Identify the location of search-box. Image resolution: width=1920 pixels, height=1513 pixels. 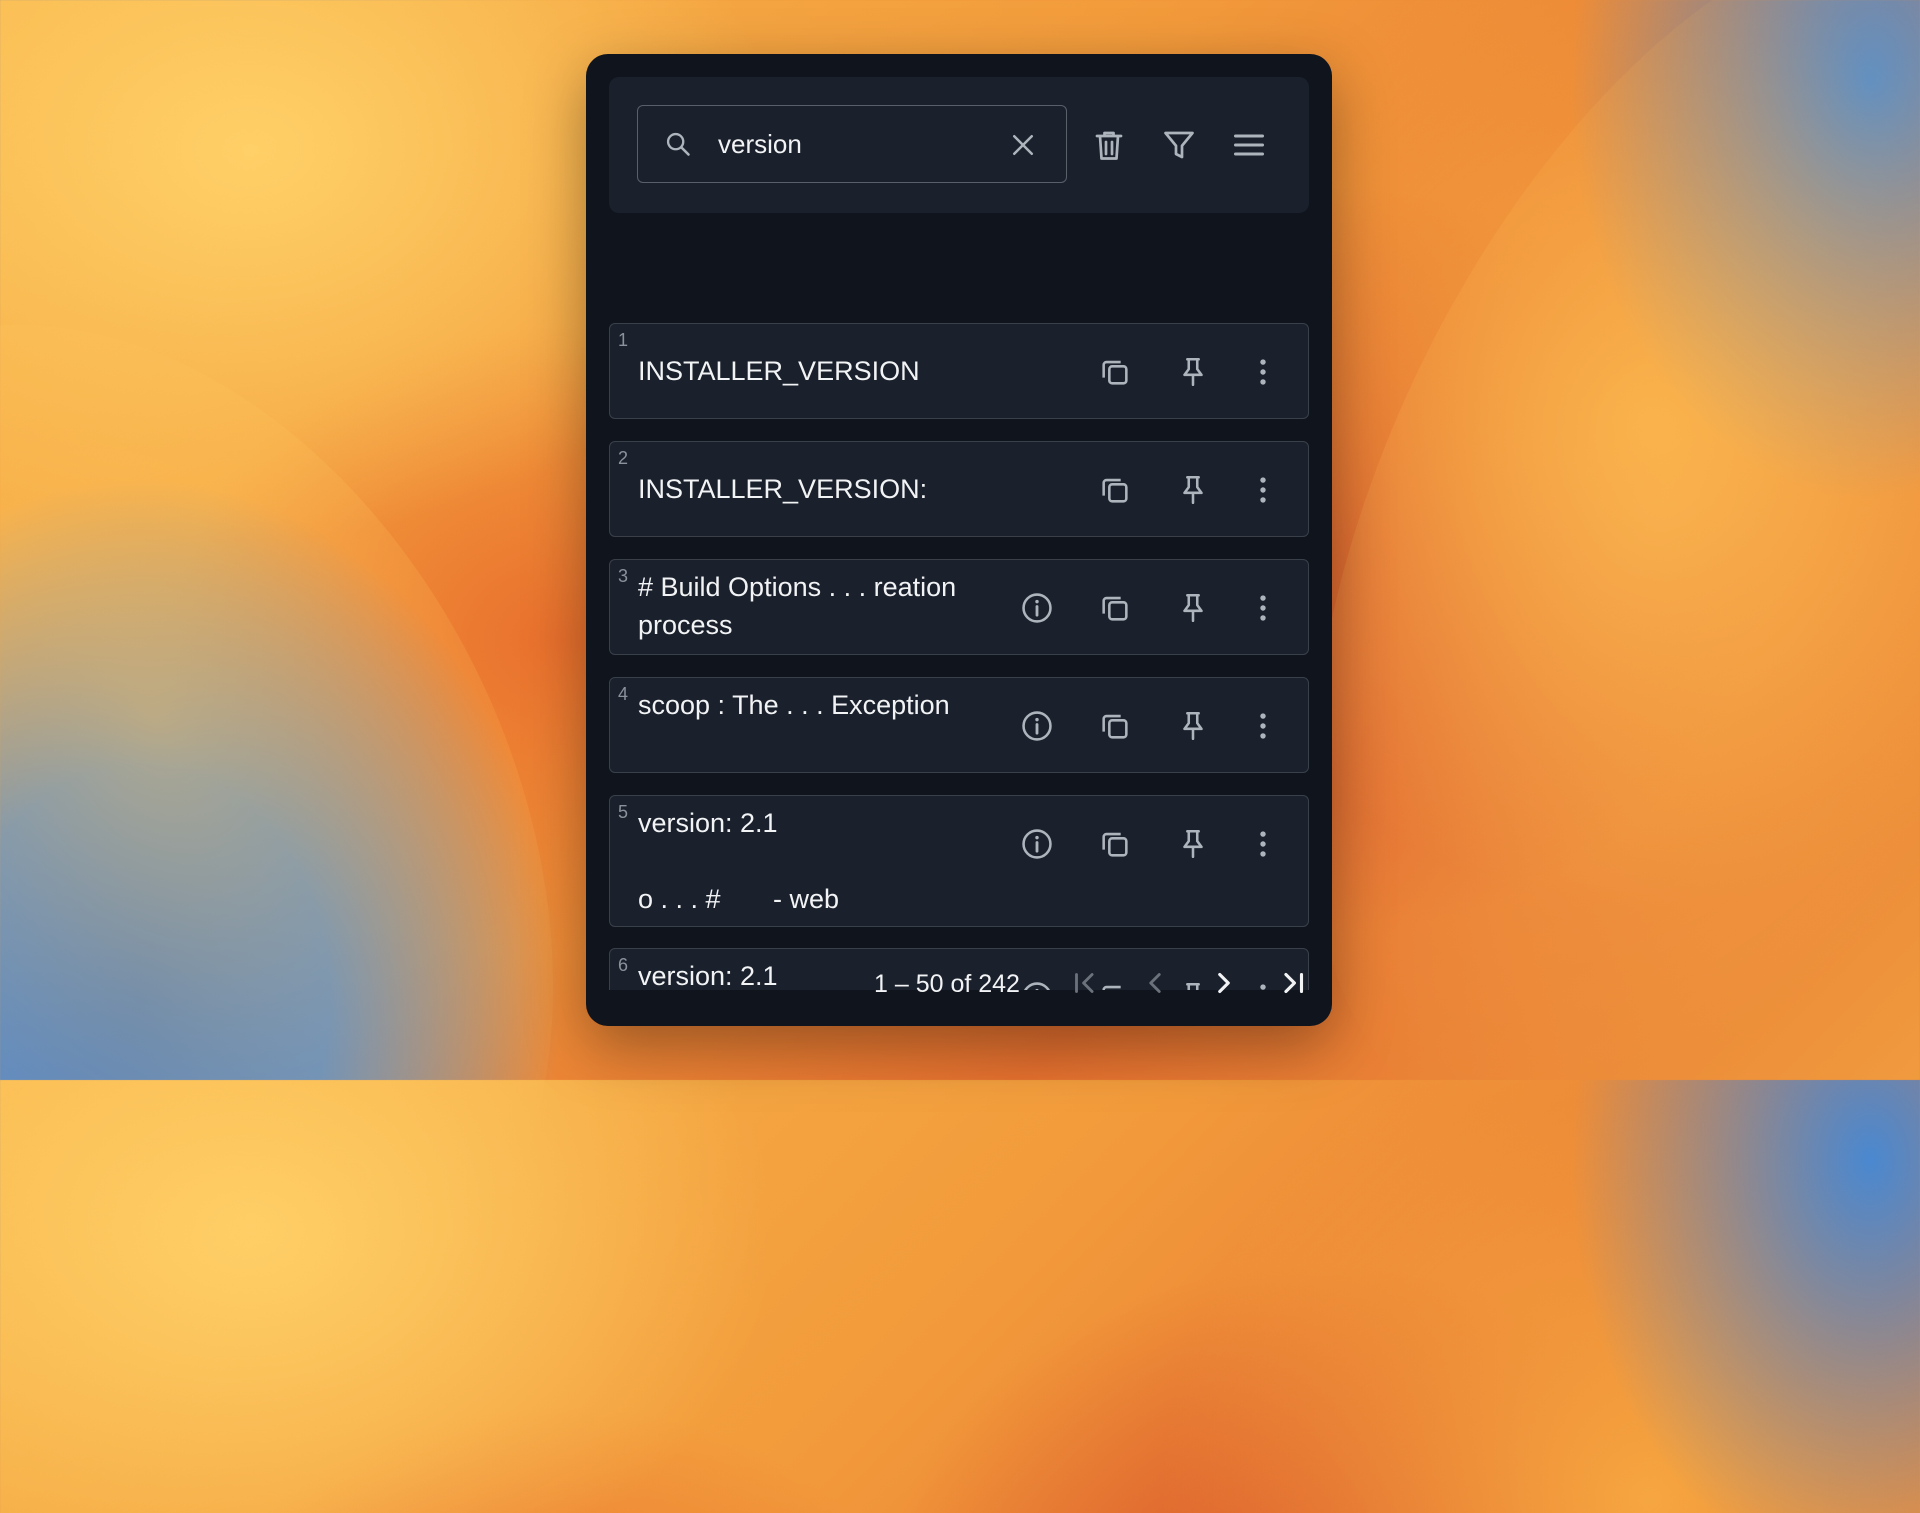
(852, 144).